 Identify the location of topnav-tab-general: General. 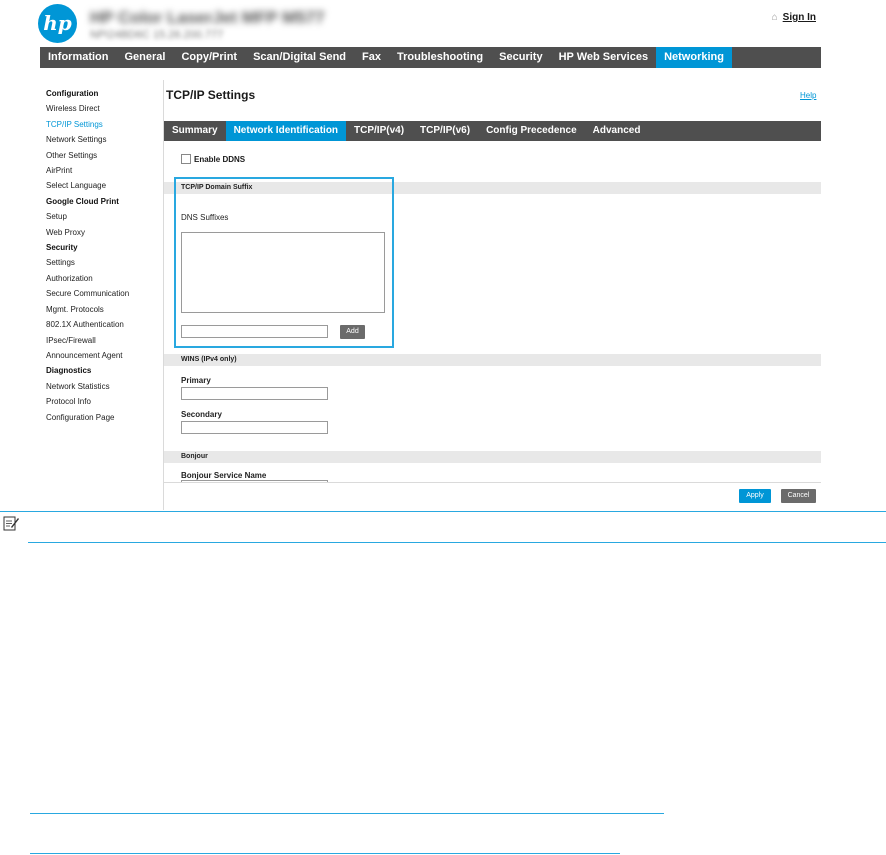
(145, 57).